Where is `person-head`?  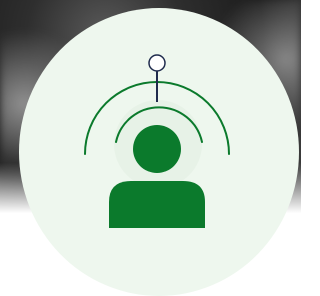
person-head is located at coordinates (157, 149).